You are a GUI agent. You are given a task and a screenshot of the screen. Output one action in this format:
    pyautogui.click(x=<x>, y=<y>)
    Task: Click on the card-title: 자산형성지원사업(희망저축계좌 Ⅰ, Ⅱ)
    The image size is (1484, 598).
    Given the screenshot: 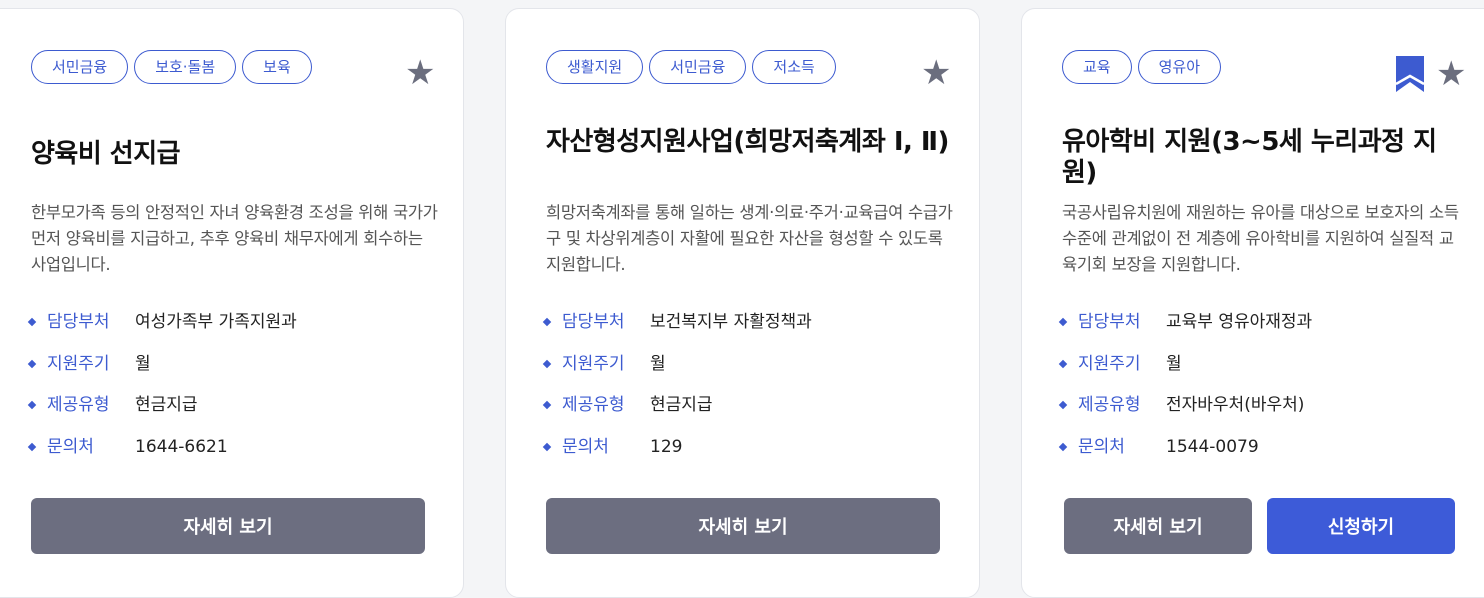 What is the action you would take?
    pyautogui.click(x=752, y=142)
    